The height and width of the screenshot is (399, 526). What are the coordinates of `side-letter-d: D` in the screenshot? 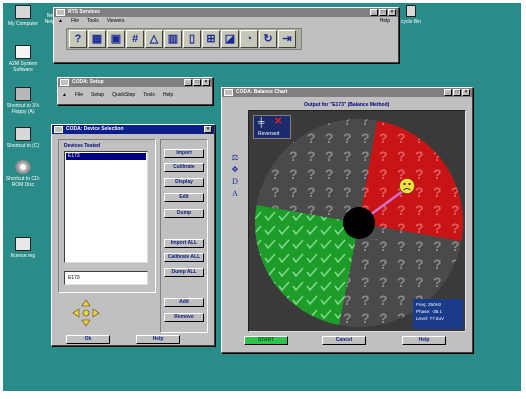 It's located at (235, 181).